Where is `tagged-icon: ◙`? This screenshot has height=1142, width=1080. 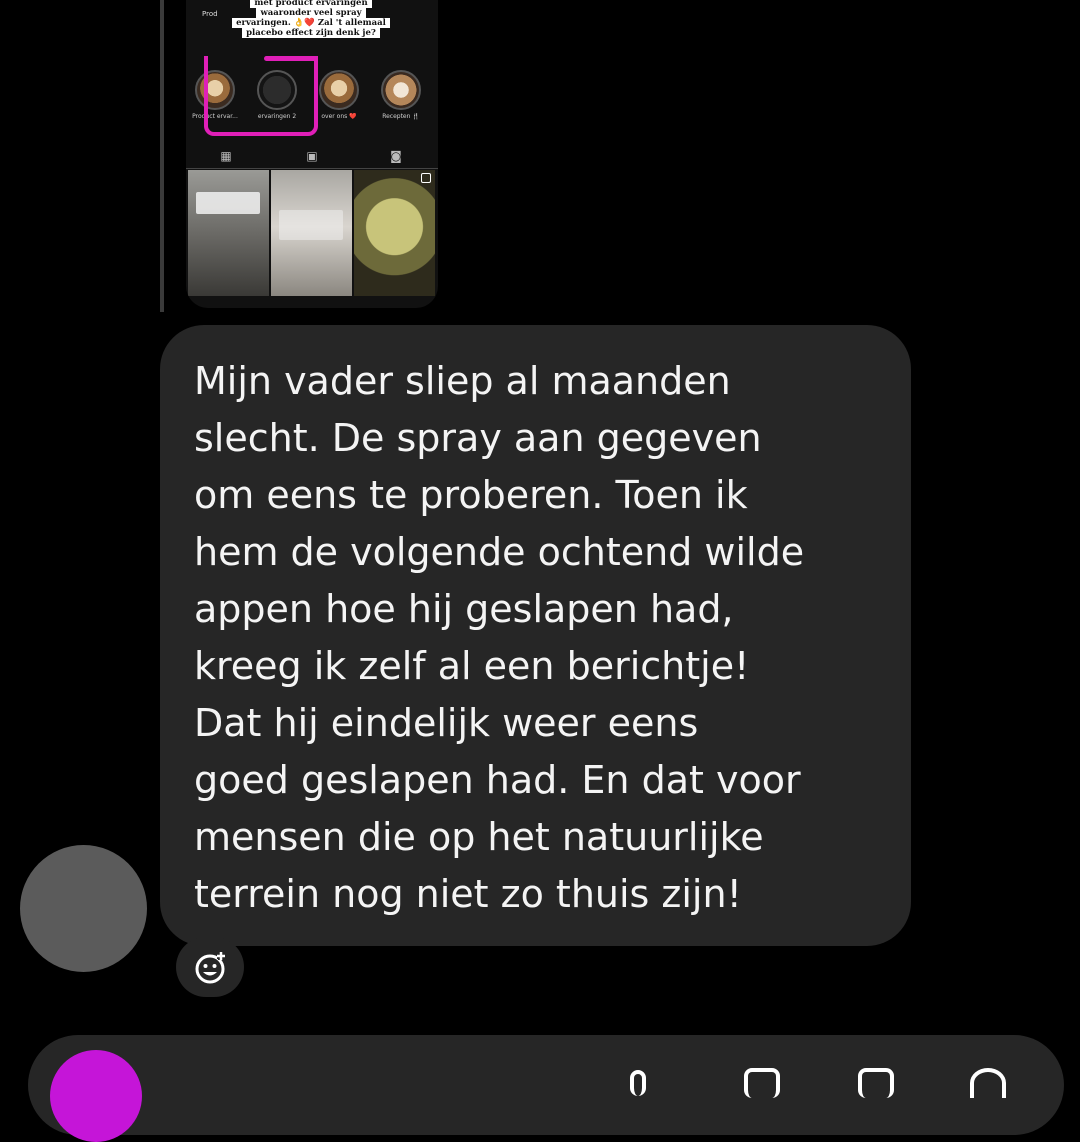
tagged-icon: ◙ is located at coordinates (396, 156).